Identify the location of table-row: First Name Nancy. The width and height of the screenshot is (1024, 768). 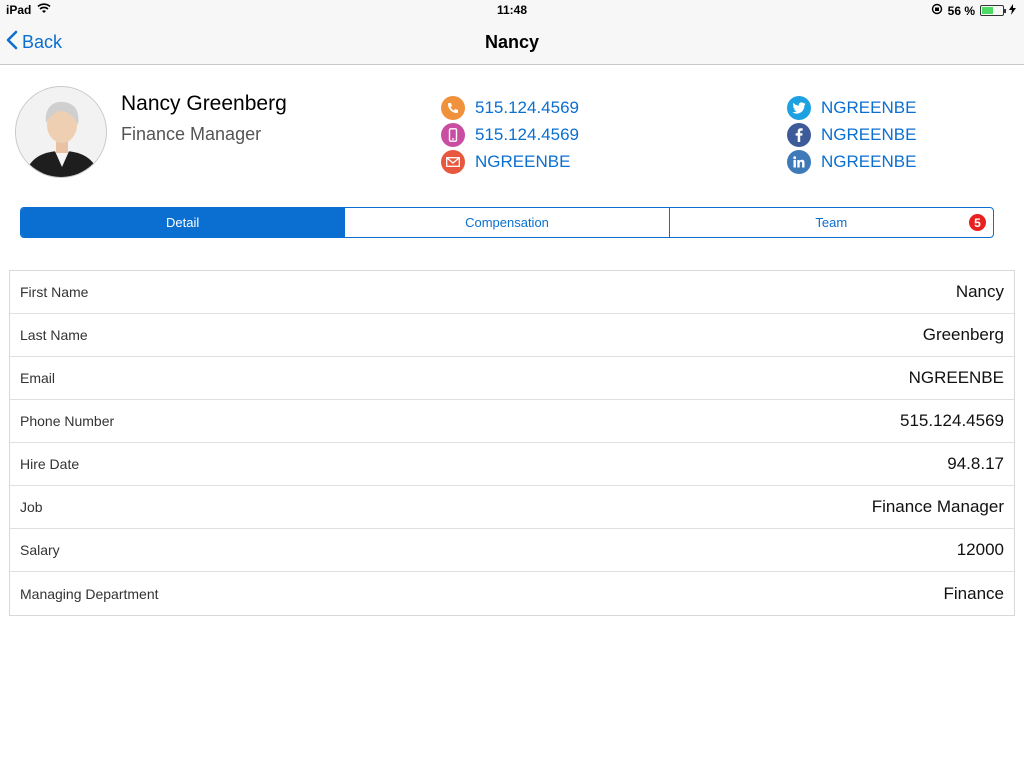
(512, 292).